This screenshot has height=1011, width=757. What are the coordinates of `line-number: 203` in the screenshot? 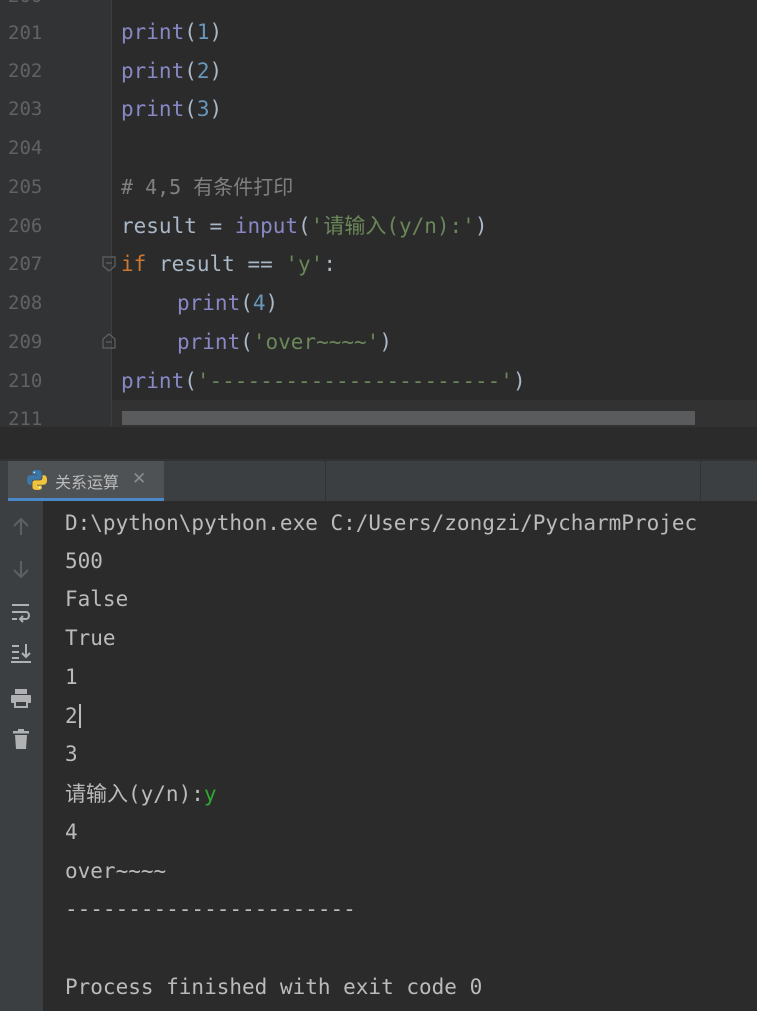 It's located at (25, 109).